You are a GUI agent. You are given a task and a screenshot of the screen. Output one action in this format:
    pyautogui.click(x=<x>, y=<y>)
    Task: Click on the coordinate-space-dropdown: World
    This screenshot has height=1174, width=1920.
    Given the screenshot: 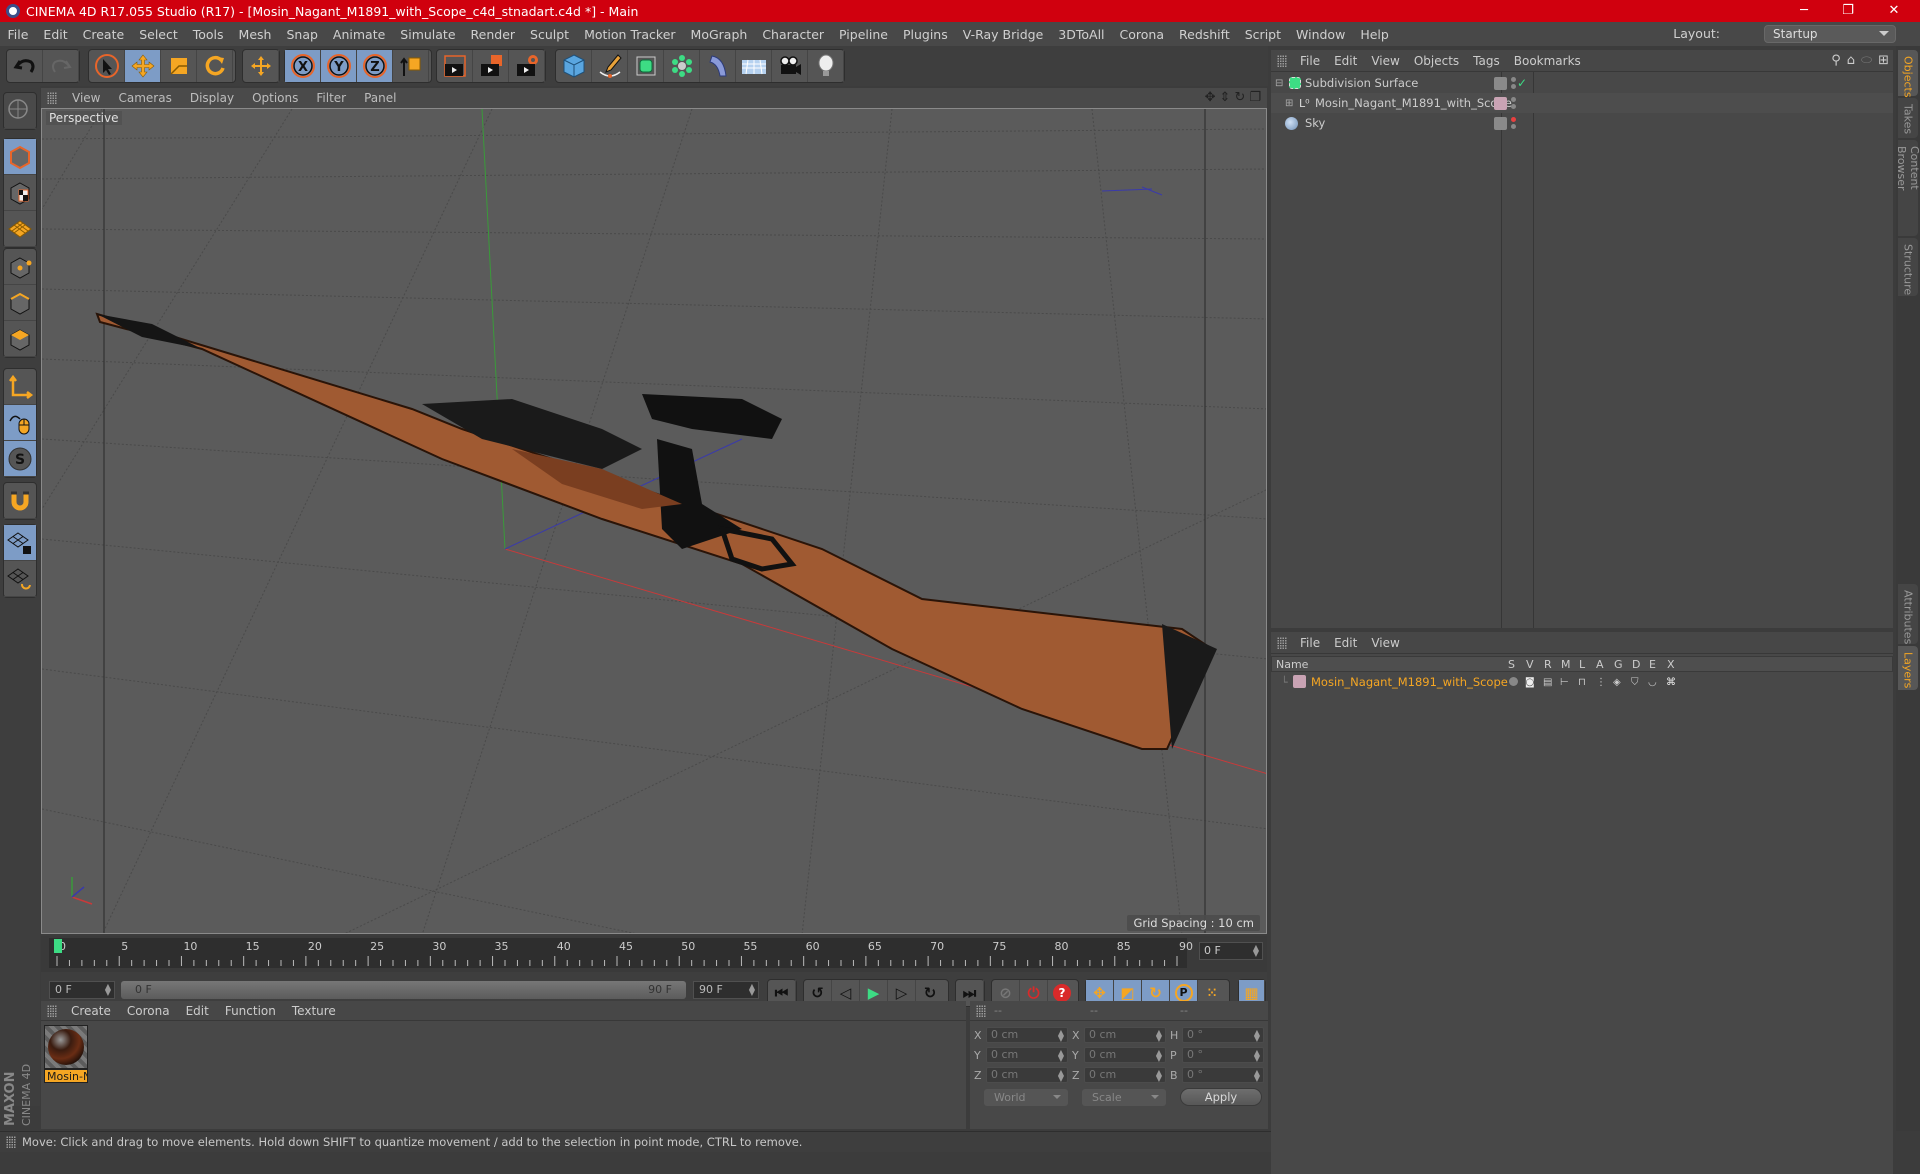 What is the action you would take?
    pyautogui.click(x=1026, y=1097)
    